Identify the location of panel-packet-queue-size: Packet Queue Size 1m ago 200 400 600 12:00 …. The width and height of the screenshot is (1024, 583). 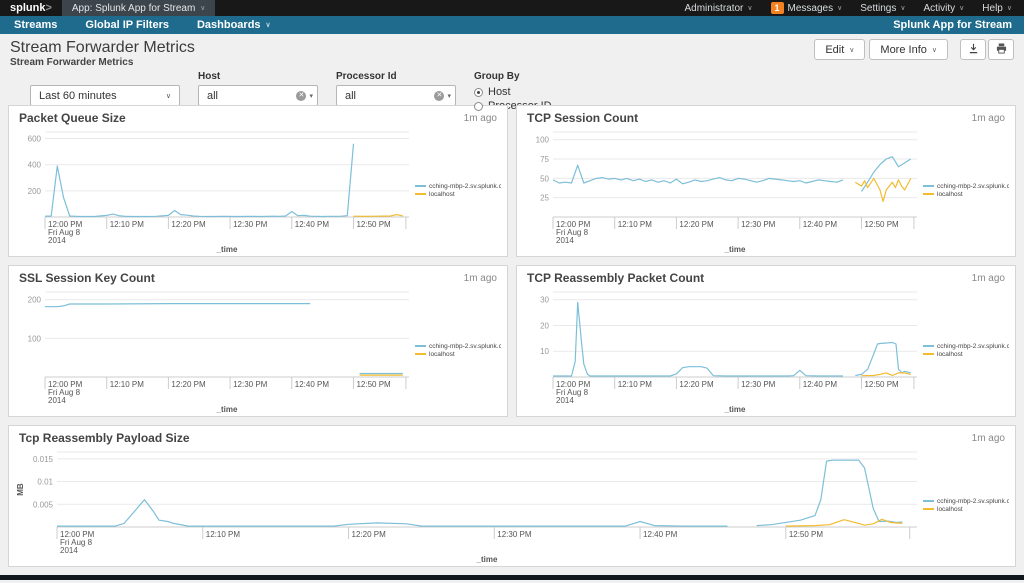
(258, 181).